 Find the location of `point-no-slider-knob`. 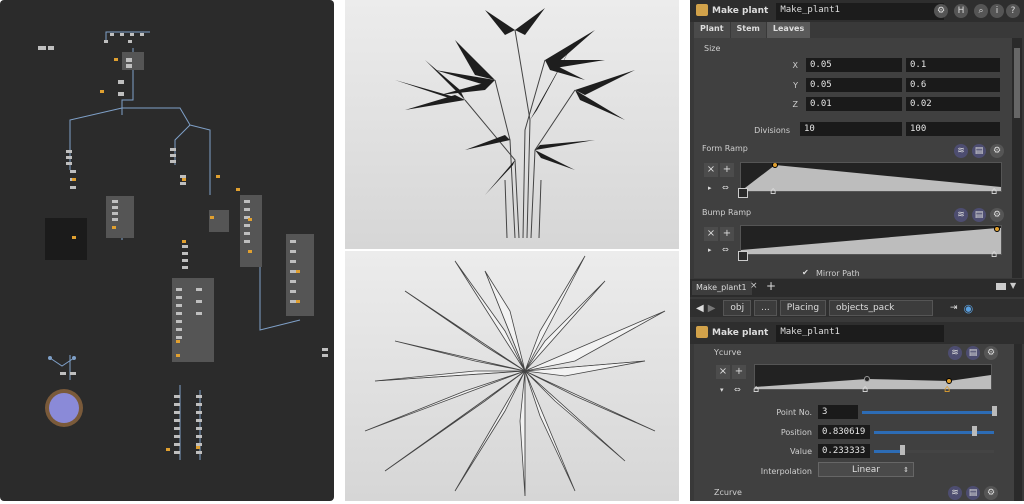

point-no-slider-knob is located at coordinates (994, 411).